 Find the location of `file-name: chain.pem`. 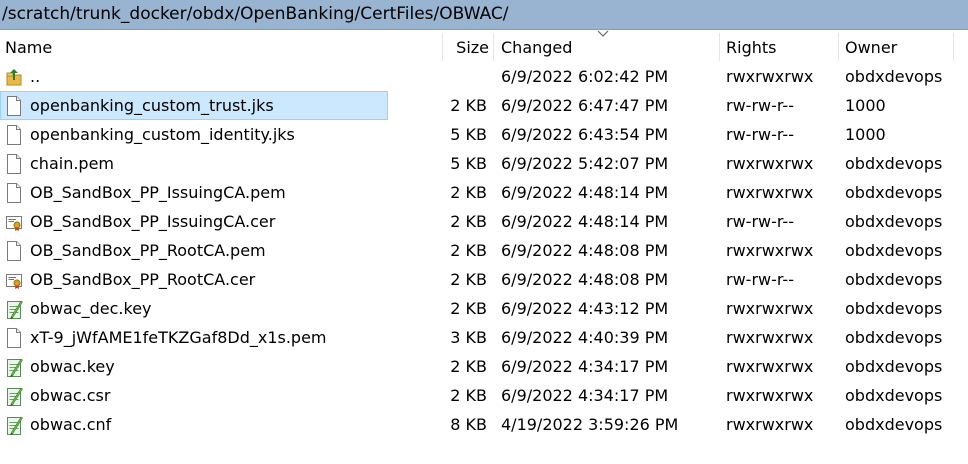

file-name: chain.pem is located at coordinates (72, 163).